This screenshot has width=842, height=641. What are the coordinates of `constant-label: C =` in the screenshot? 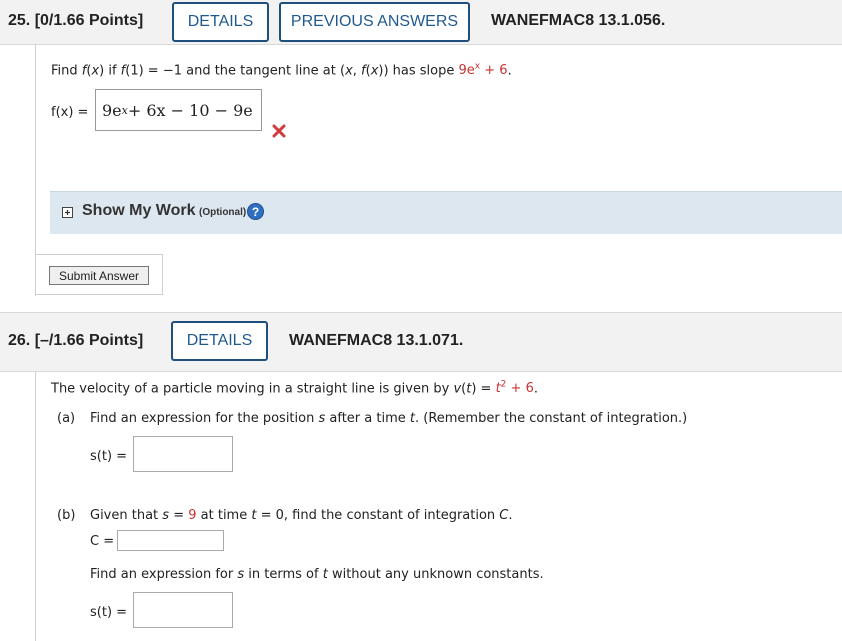 It's located at (102, 541).